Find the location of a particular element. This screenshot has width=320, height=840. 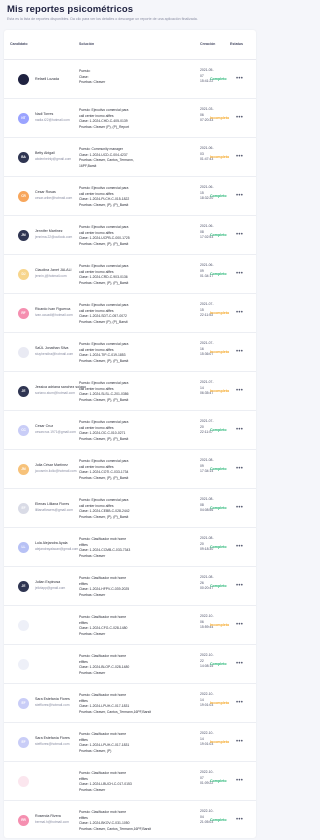

solution-line: Pruebas: Cleaver, (P) is located at coordinates (95, 750).